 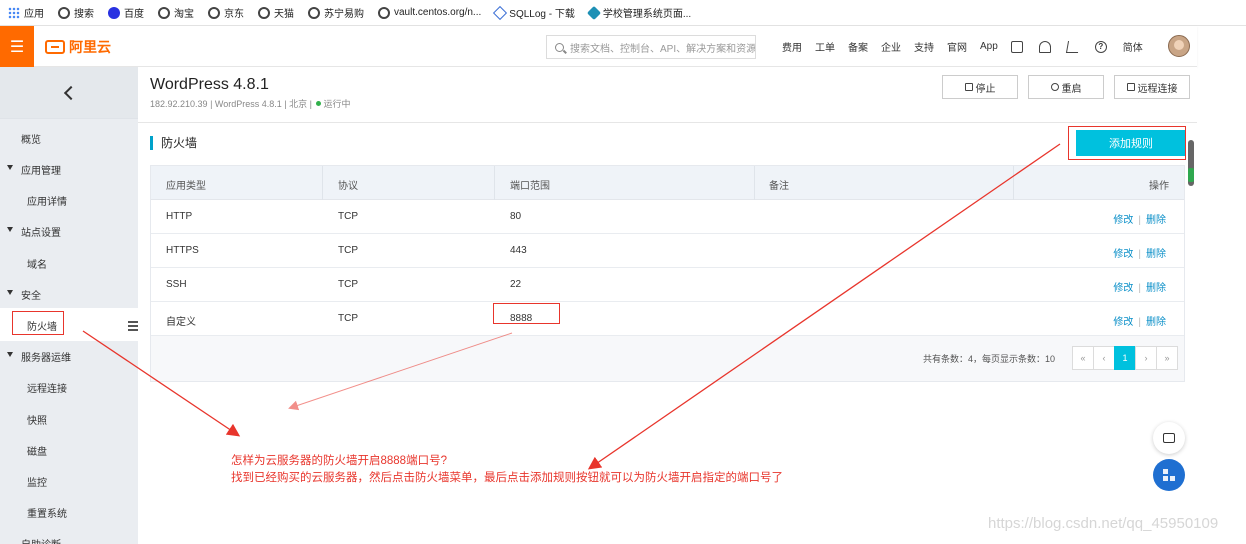 I want to click on sidebar-item-app-detail: 应用详情, so click(x=47, y=200).